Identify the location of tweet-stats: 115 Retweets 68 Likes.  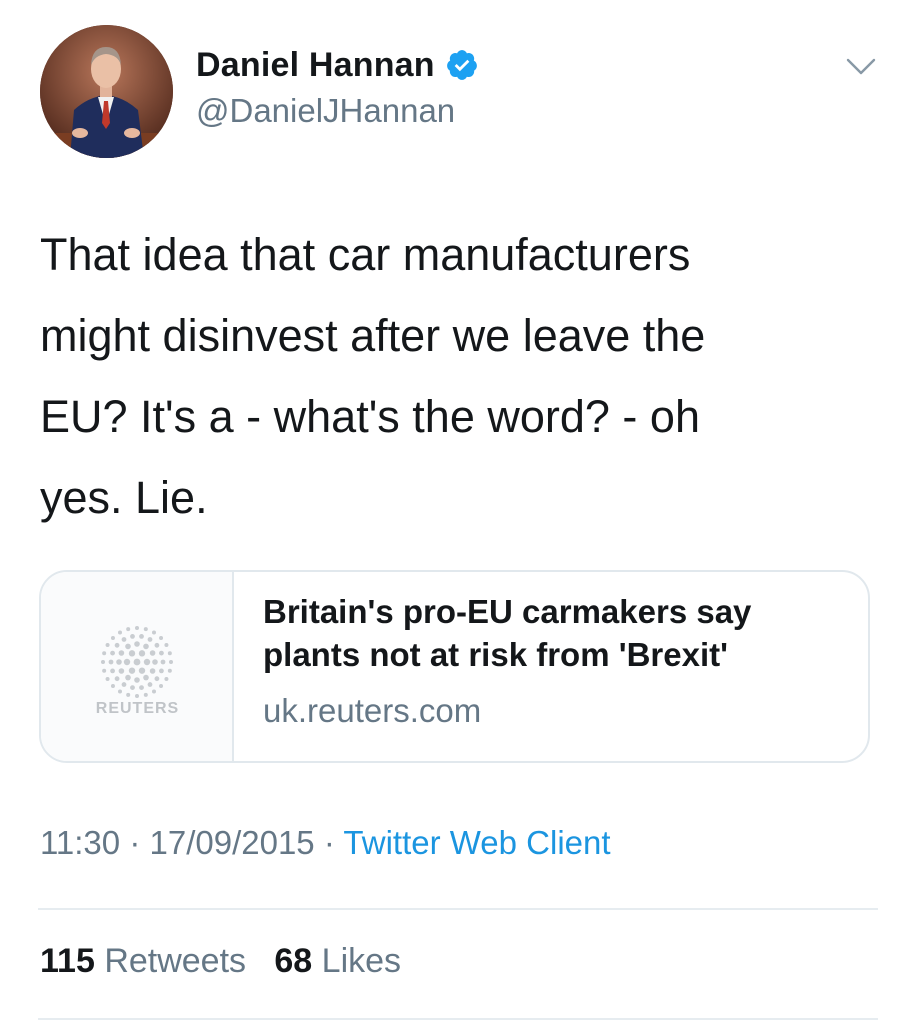
(220, 961).